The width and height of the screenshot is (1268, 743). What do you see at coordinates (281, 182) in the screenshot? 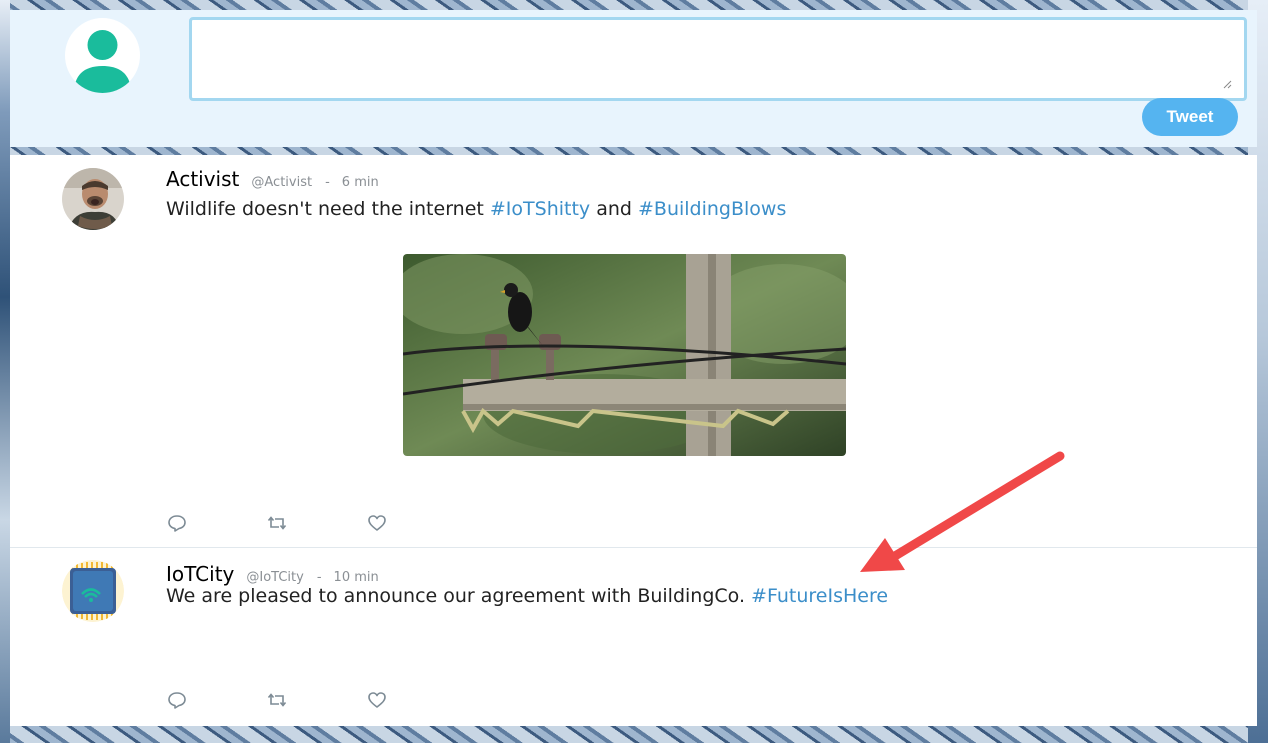
I see `user-handle: @Activist` at bounding box center [281, 182].